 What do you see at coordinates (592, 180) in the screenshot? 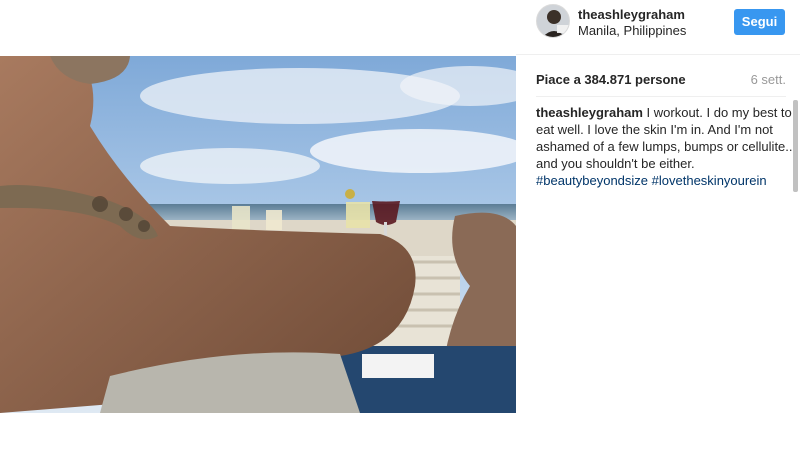
I see `hashtag-link: #beautybeyondsize` at bounding box center [592, 180].